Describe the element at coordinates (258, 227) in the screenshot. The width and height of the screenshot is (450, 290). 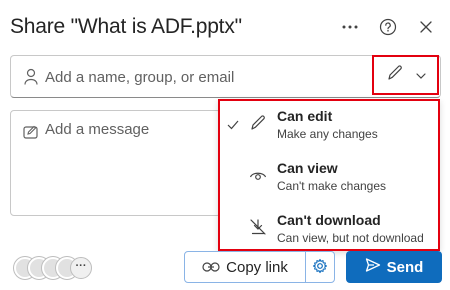
I see `no-download-icon` at that location.